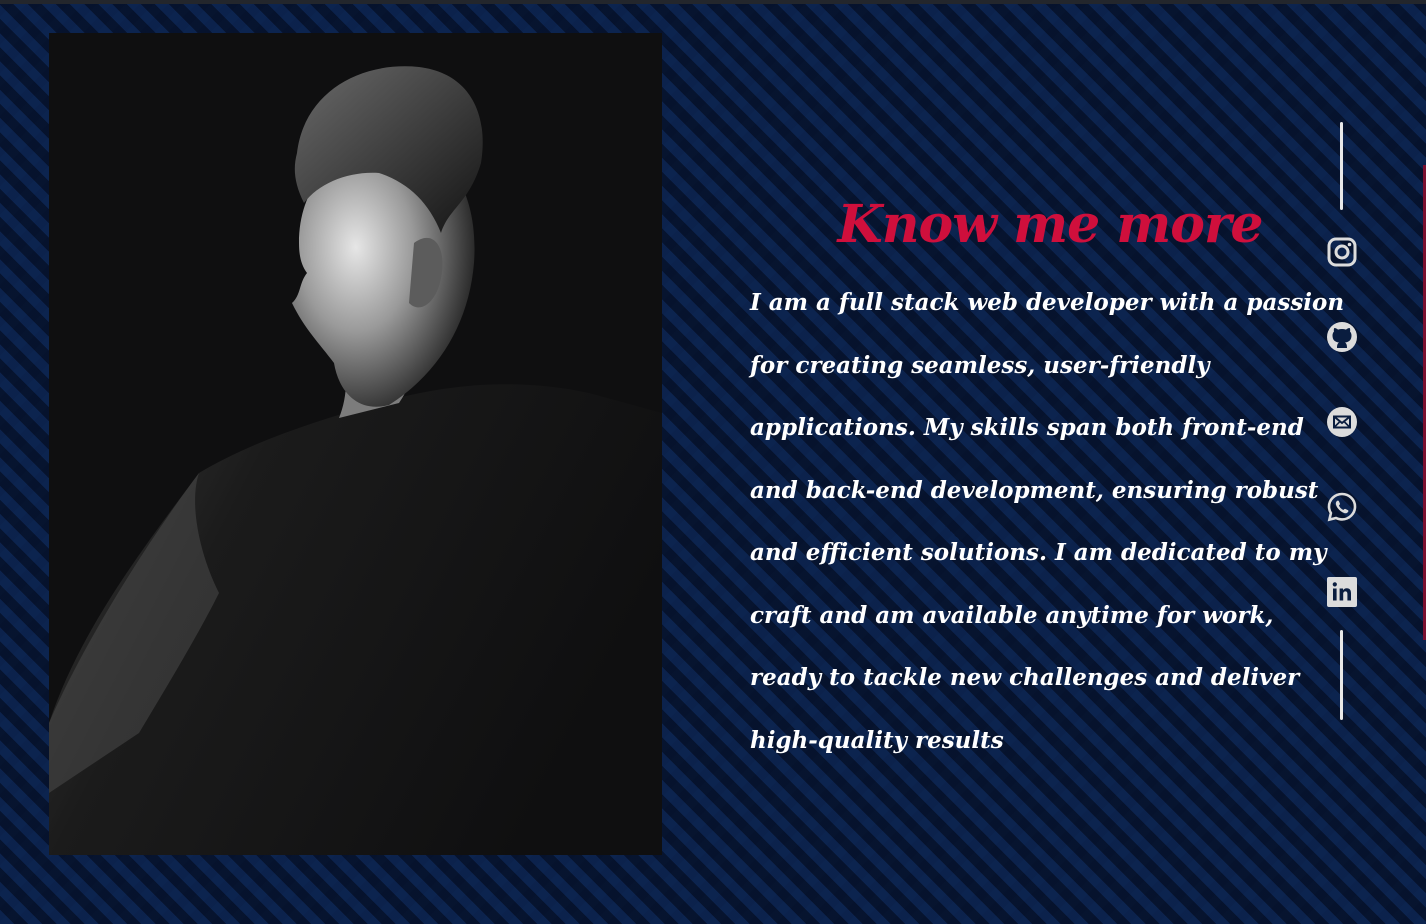  What do you see at coordinates (713, 2) in the screenshot?
I see `browser-top-strip` at bounding box center [713, 2].